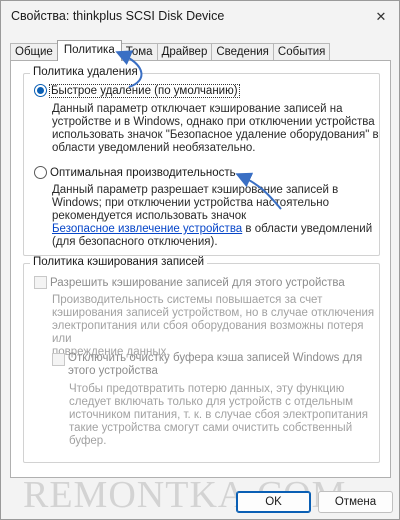 Image resolution: width=400 pixels, height=520 pixels. I want to click on write-caching-title: Политика кэширования записей, so click(119, 262).